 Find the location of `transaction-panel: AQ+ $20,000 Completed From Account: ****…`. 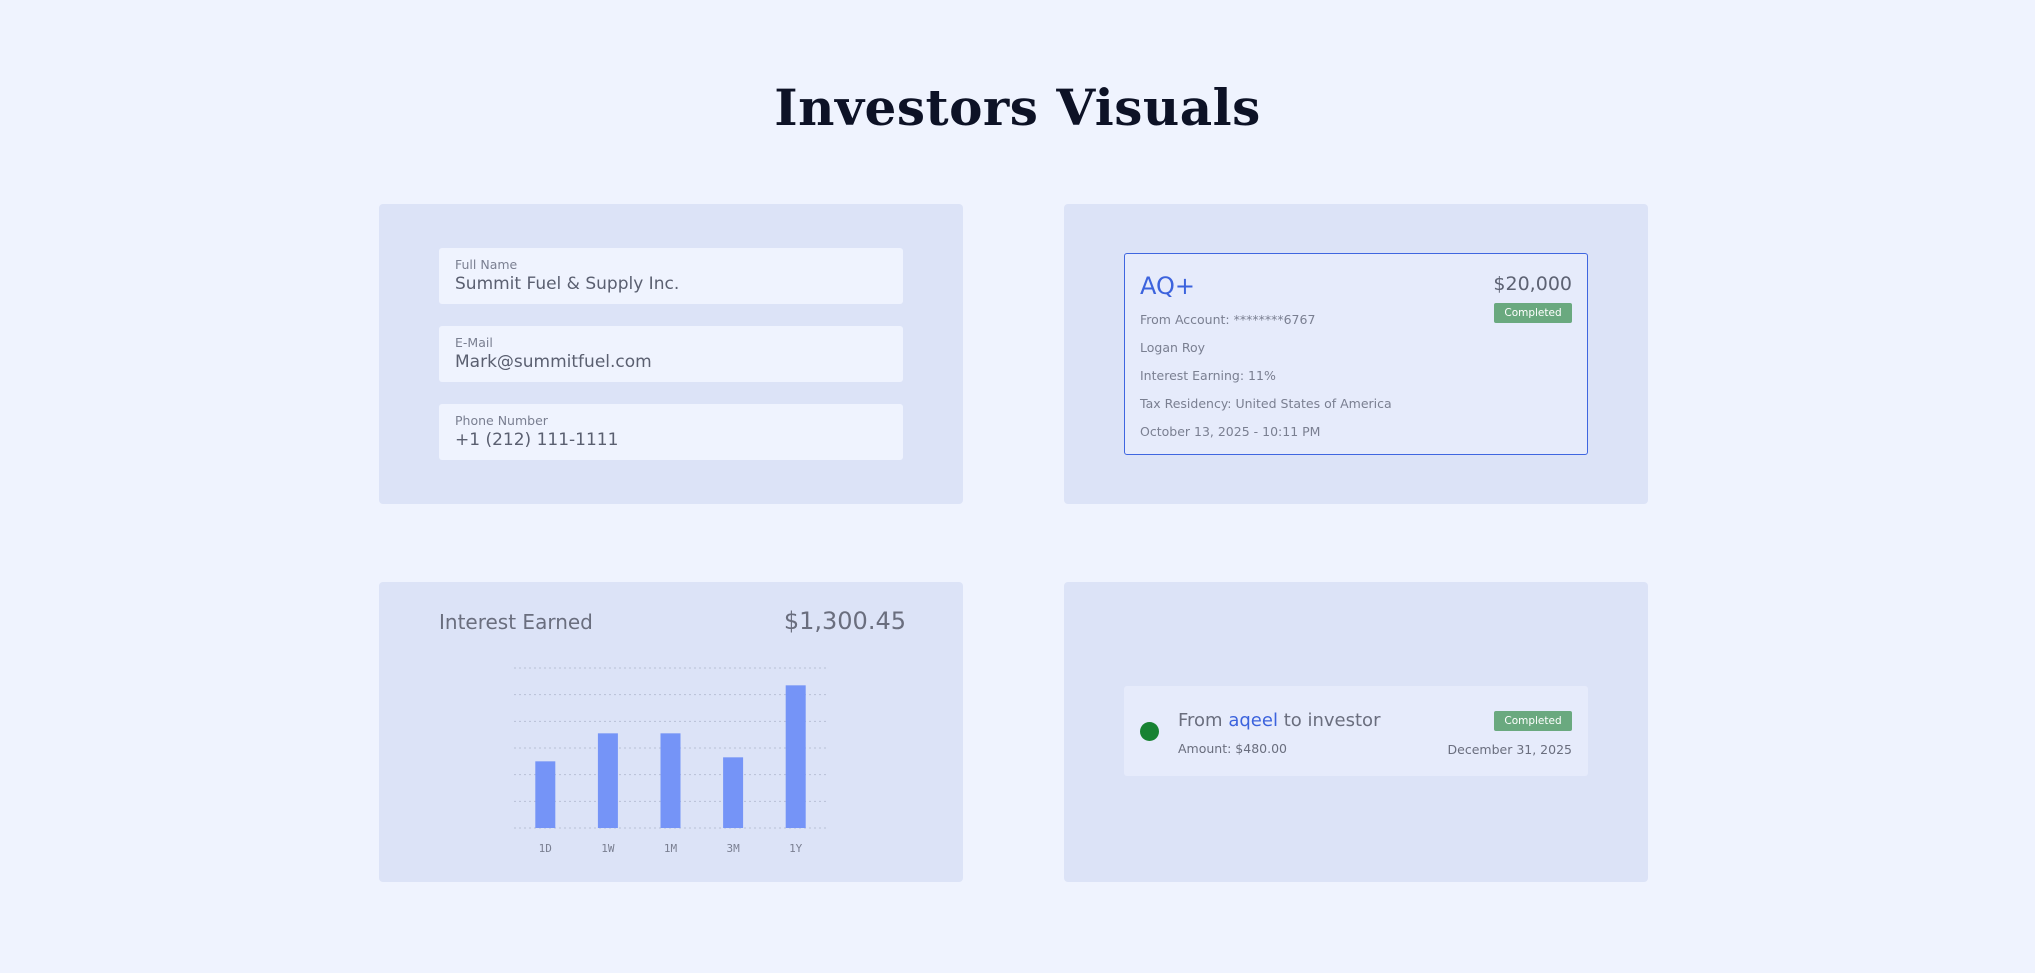

transaction-panel: AQ+ $20,000 Completed From Account: ****… is located at coordinates (1356, 354).